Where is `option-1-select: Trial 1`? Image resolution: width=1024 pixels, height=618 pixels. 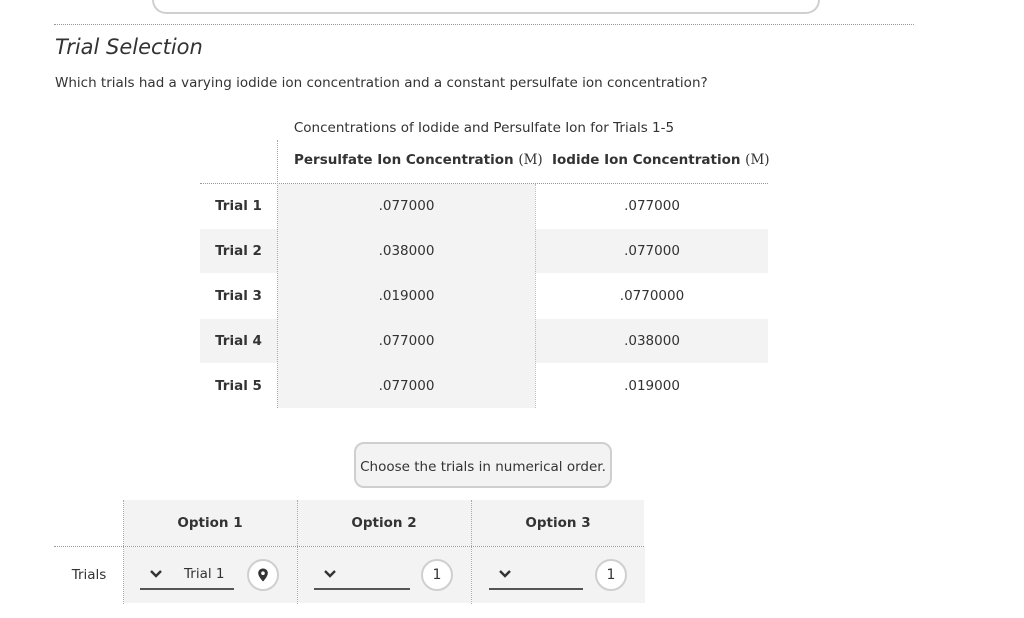
option-1-select: Trial 1 is located at coordinates (187, 575).